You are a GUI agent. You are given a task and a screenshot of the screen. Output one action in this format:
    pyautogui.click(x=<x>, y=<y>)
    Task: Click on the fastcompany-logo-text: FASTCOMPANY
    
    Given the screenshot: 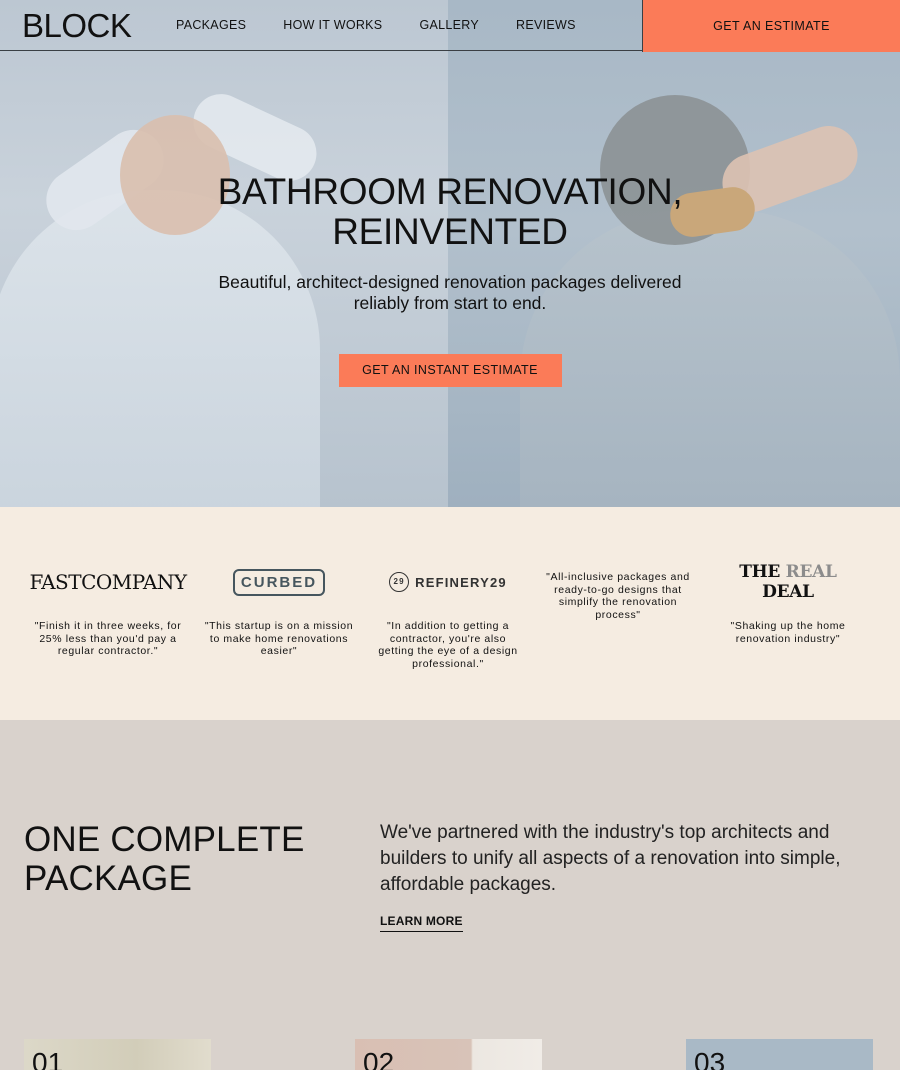 What is the action you would take?
    pyautogui.click(x=108, y=582)
    